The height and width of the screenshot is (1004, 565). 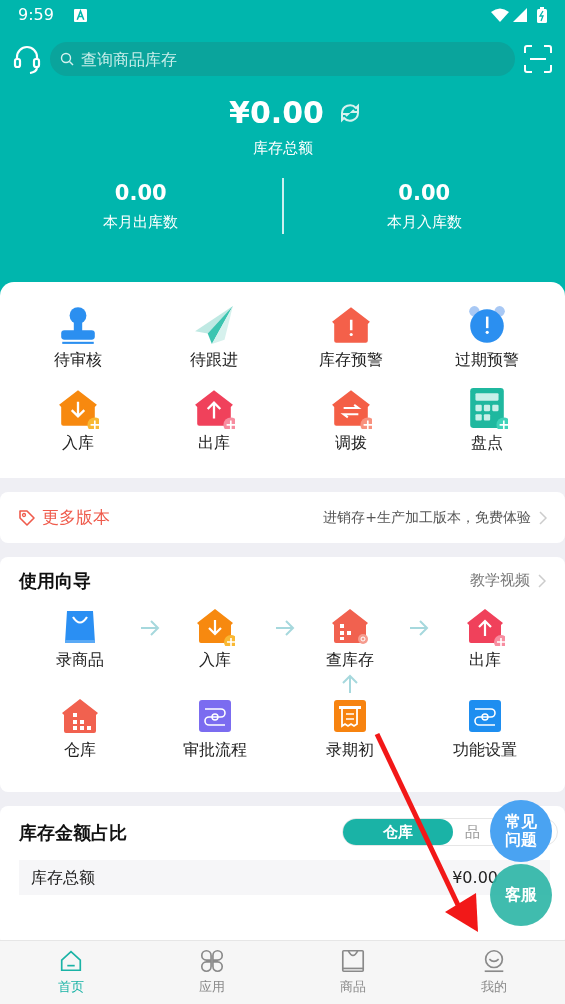 What do you see at coordinates (215, 626) in the screenshot?
I see `house-down-arrow-icon` at bounding box center [215, 626].